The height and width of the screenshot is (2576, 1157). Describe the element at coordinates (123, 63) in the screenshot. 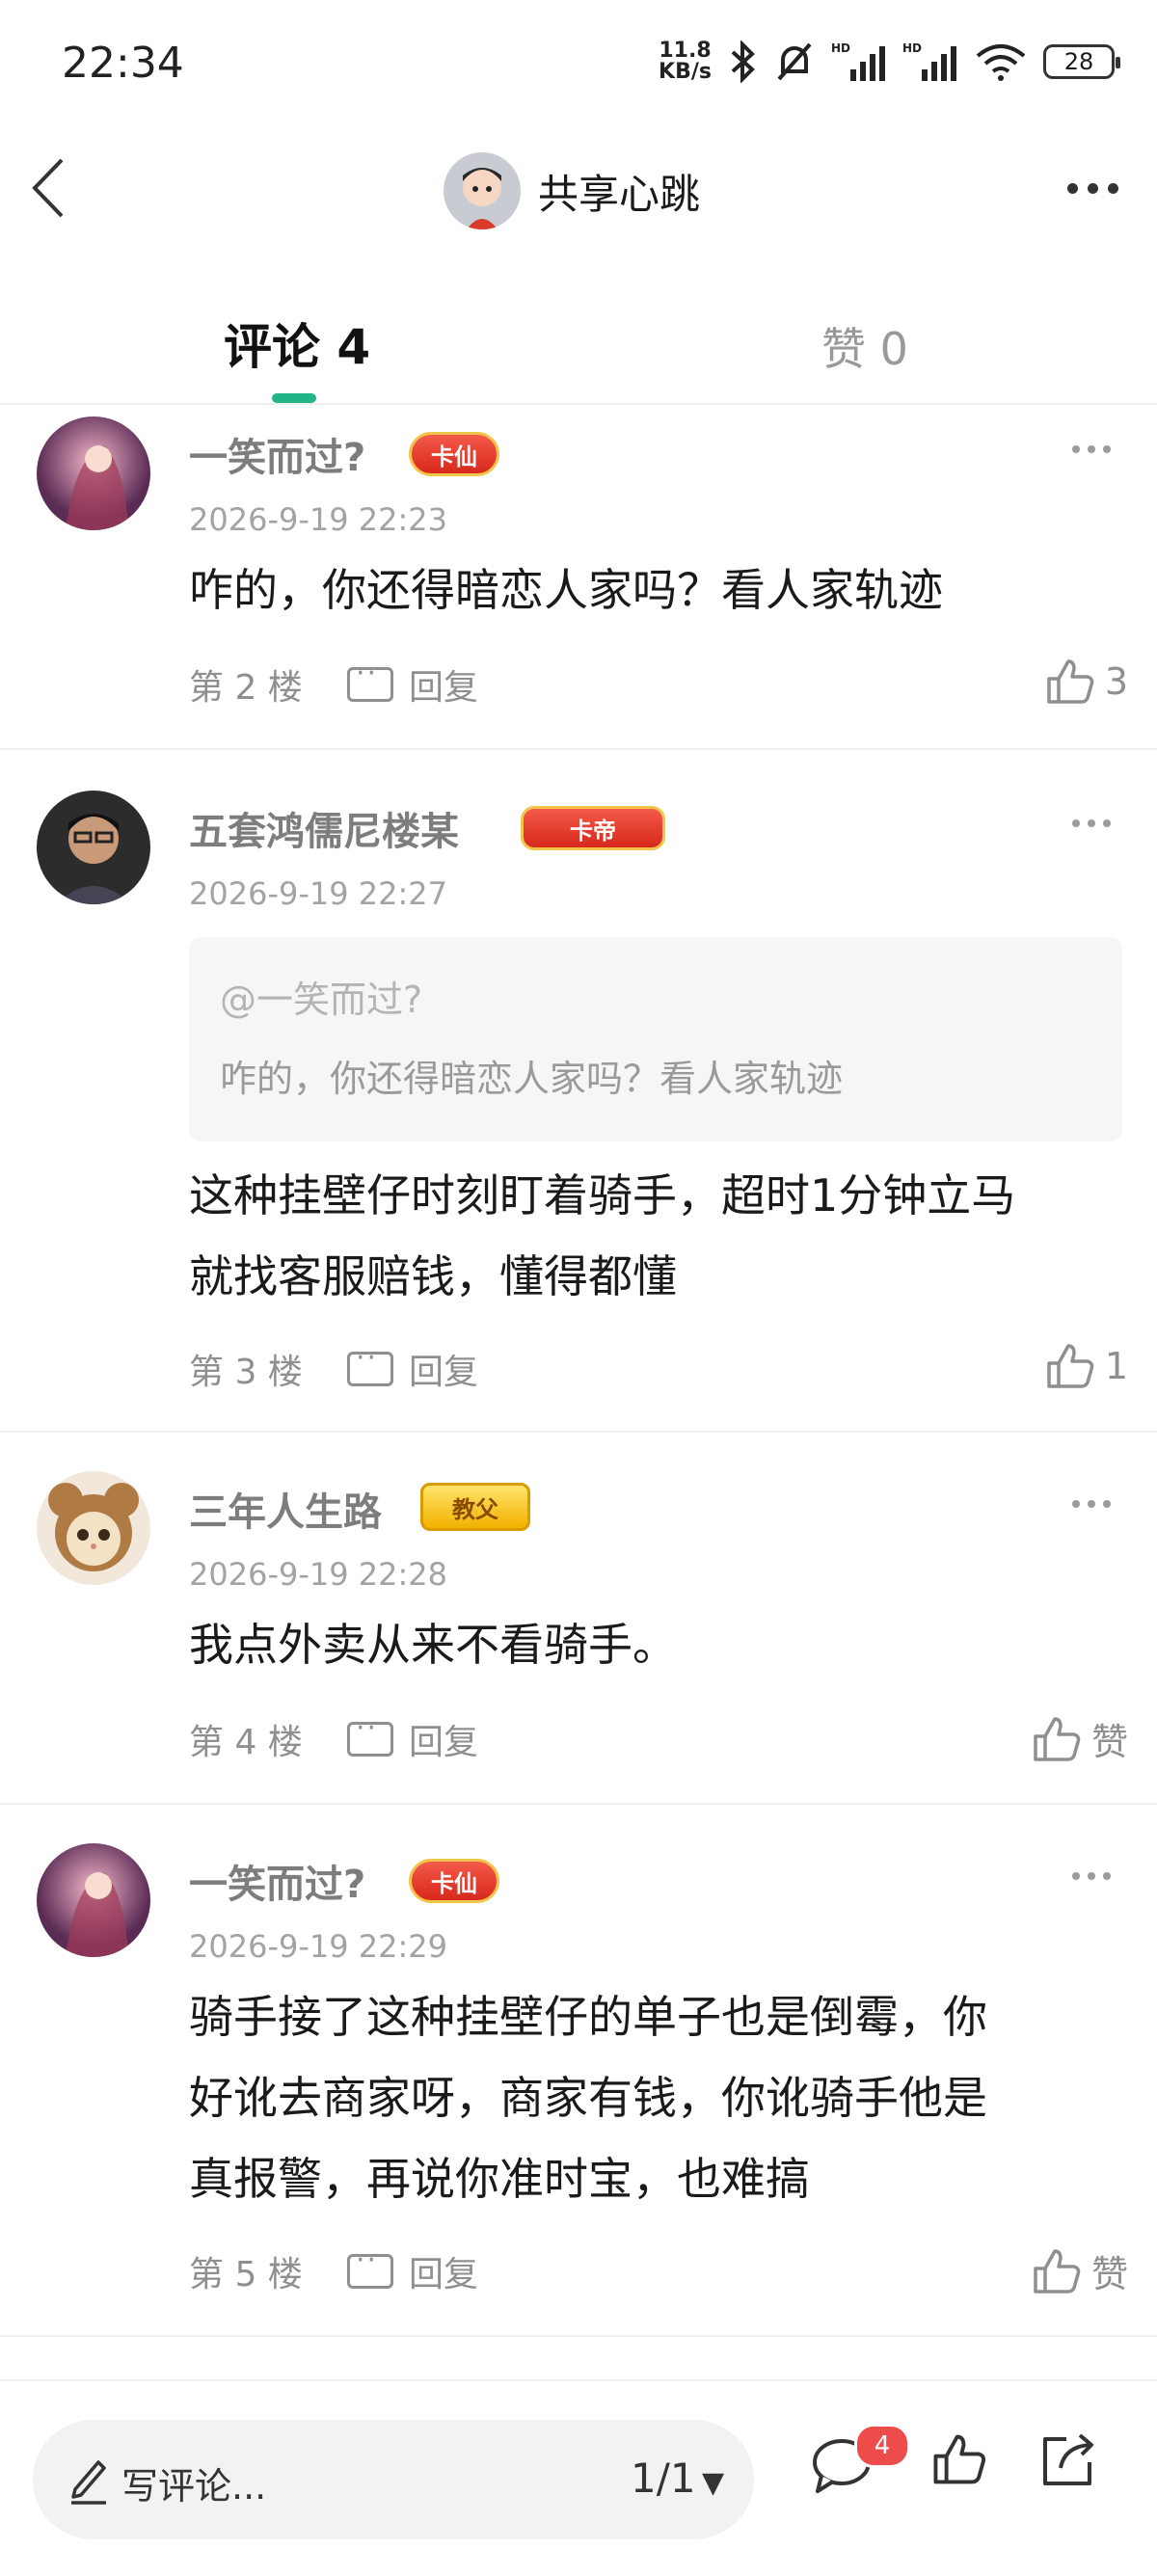

I see `status-time: 22:34` at that location.